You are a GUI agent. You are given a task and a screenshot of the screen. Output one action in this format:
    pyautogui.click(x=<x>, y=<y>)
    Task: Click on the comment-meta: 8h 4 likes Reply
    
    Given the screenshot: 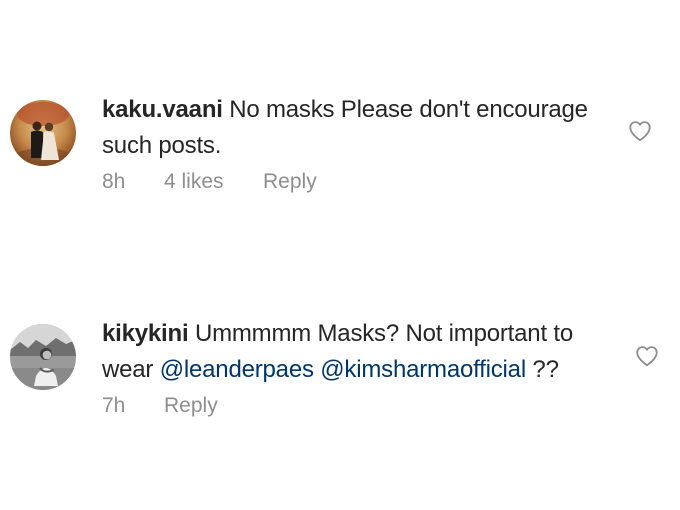 What is the action you would take?
    pyautogui.click(x=209, y=182)
    